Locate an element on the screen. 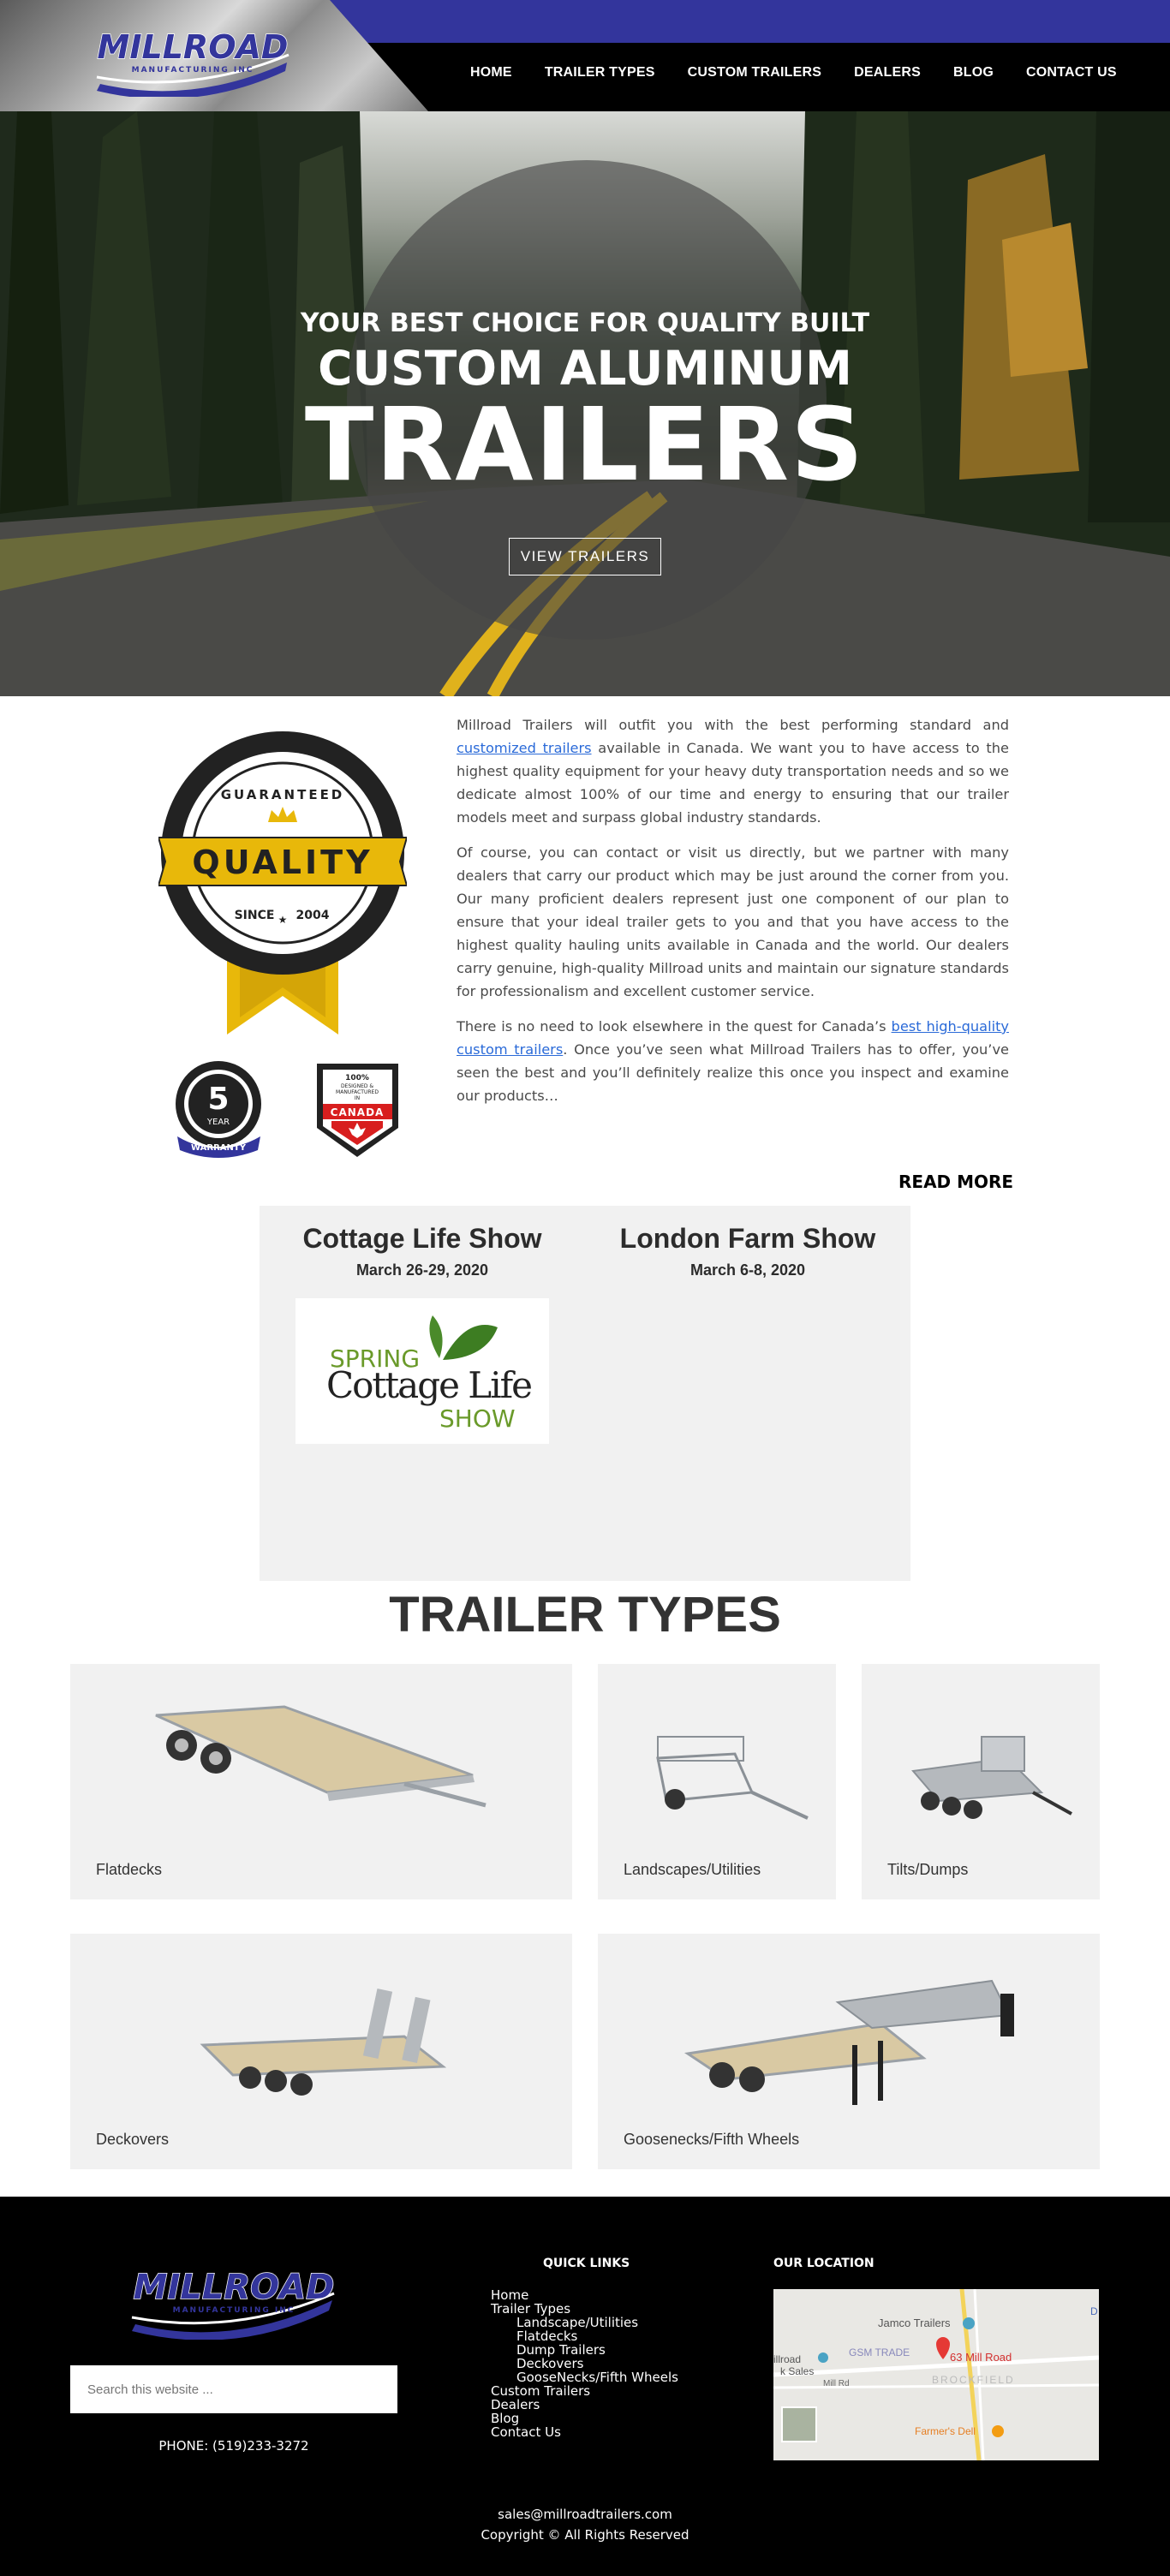  footer-millroad-logo: MILLROAD MANUFACTURING INC is located at coordinates (234, 2300).